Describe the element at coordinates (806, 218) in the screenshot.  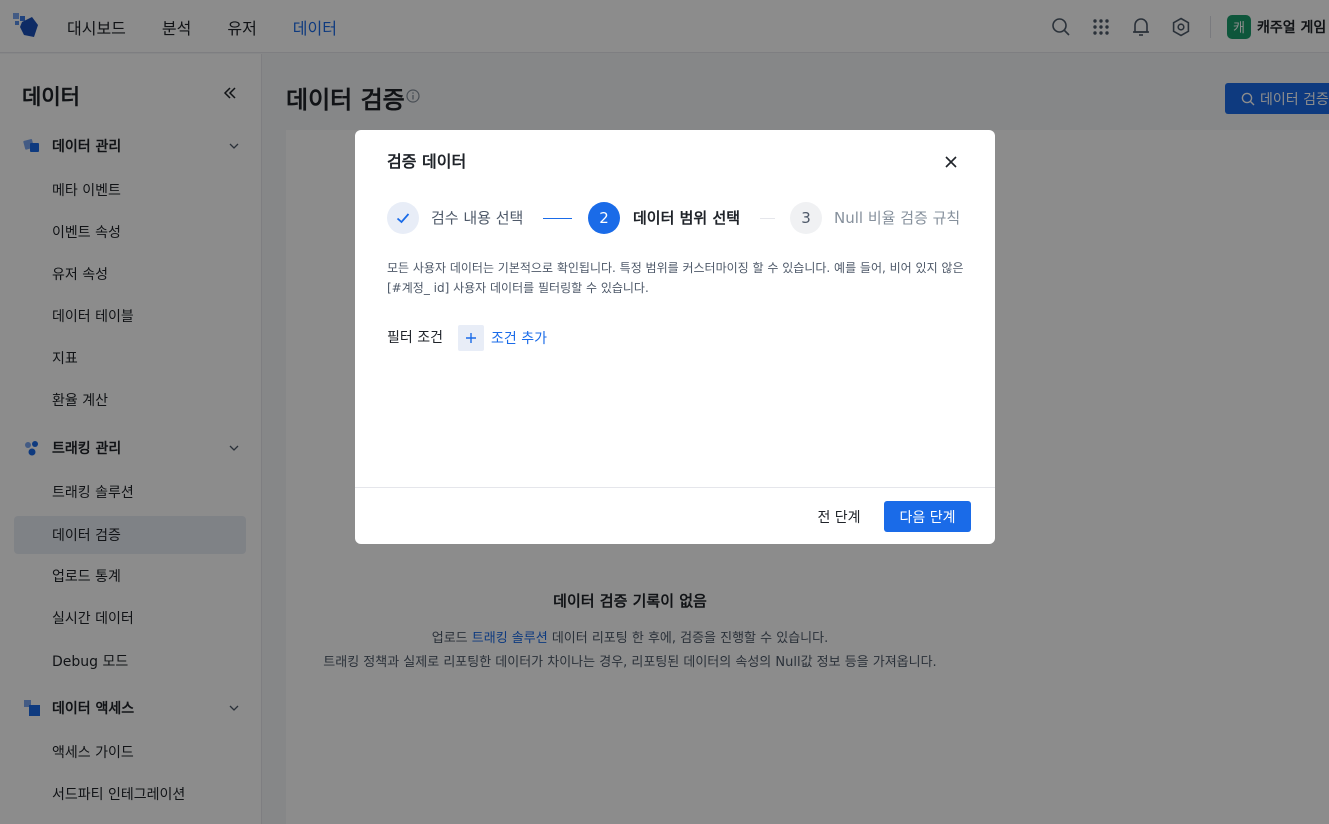
I see `step-3-number: 3` at that location.